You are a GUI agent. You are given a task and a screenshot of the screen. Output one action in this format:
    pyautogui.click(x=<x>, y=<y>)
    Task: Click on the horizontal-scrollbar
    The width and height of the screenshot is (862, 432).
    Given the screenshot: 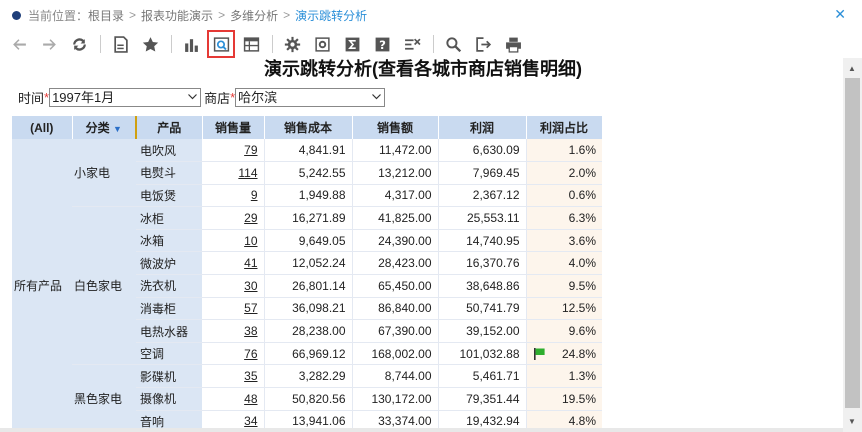 What is the action you would take?
    pyautogui.click(x=421, y=430)
    